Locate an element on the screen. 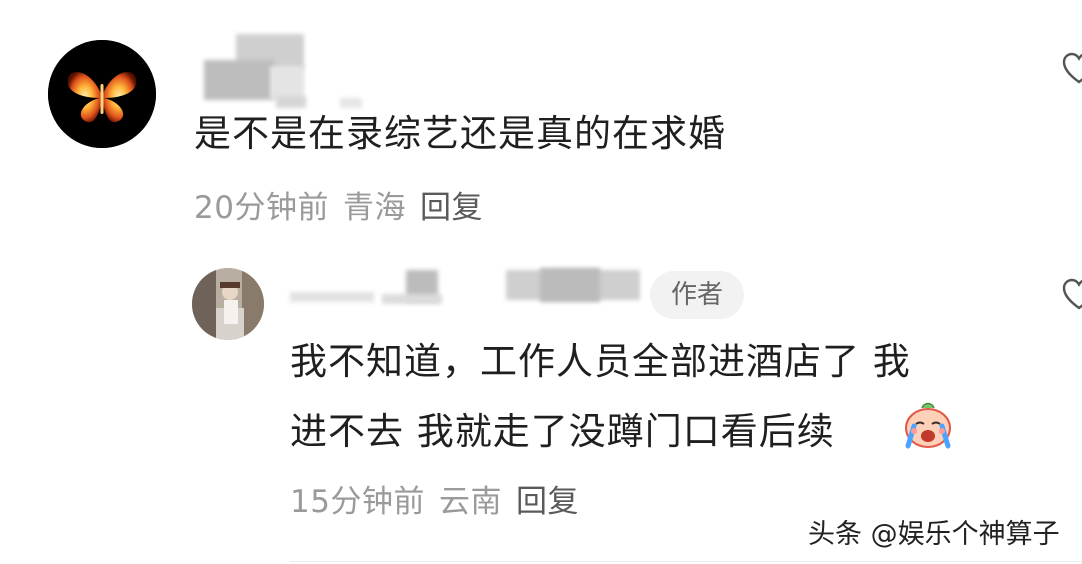 The height and width of the screenshot is (564, 1082). comment-location: 青海 is located at coordinates (374, 208).